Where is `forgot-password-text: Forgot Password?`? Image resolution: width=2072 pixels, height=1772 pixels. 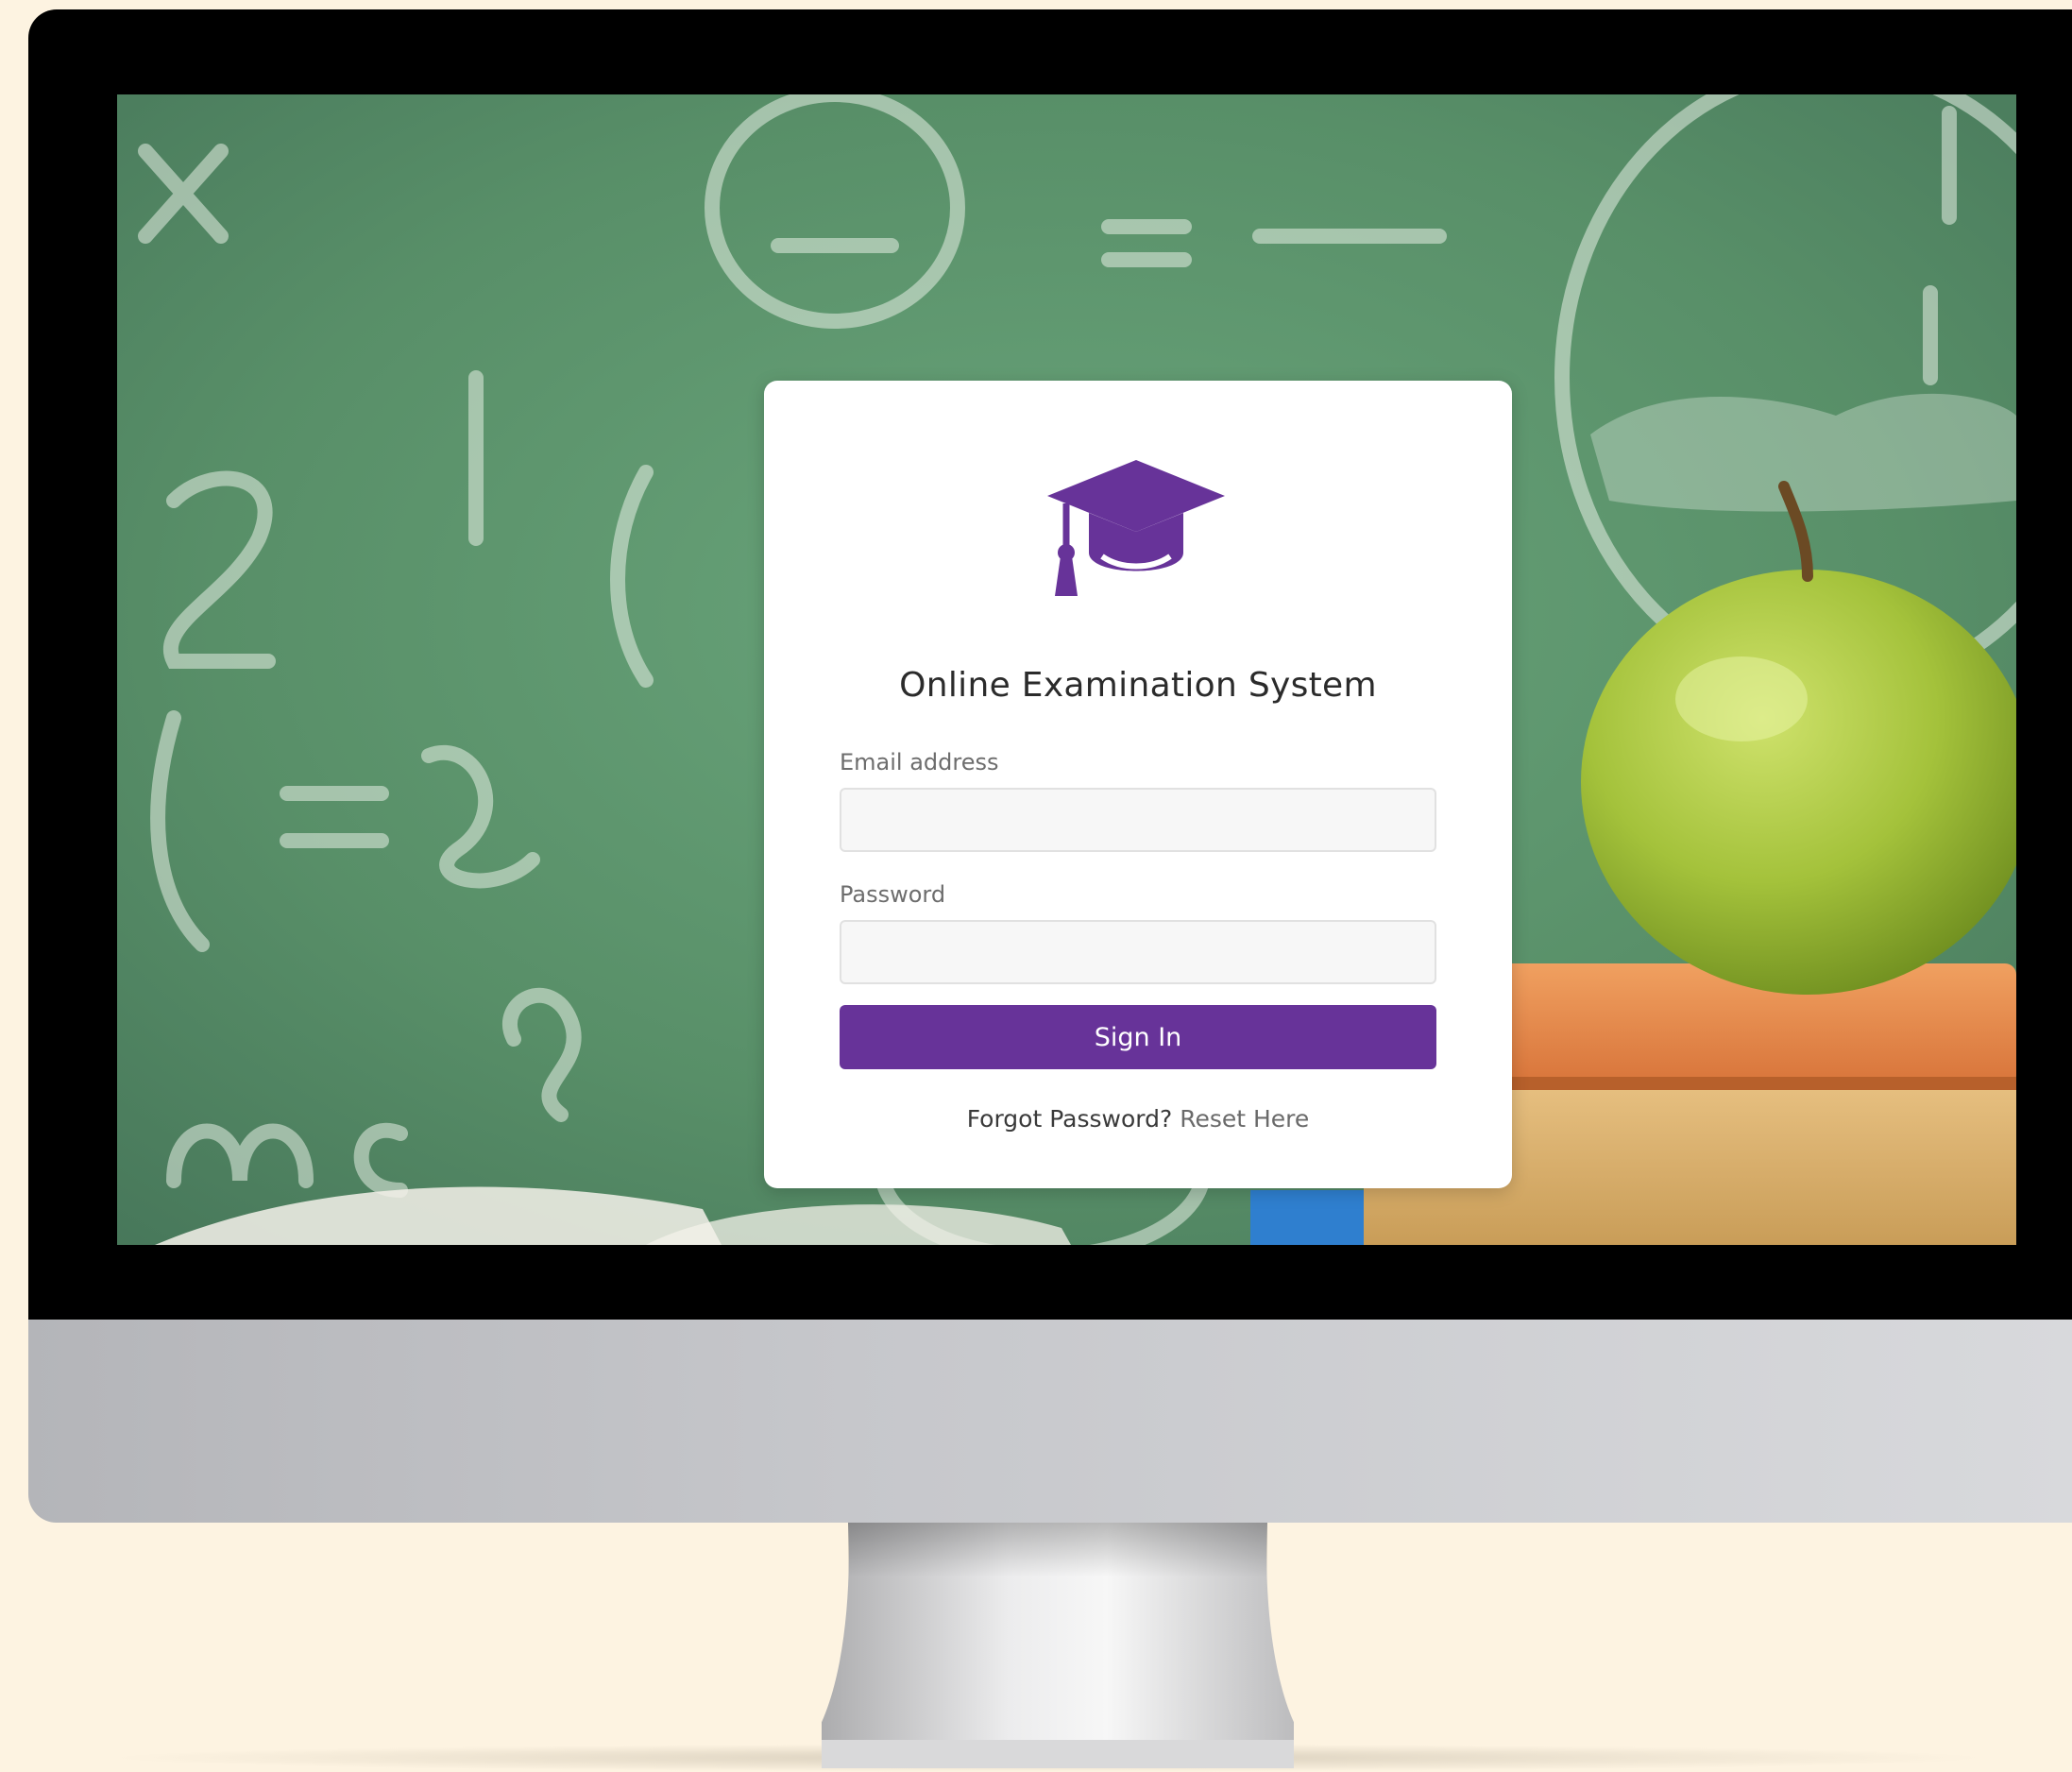
forgot-password-text: Forgot Password? is located at coordinates (1069, 1119).